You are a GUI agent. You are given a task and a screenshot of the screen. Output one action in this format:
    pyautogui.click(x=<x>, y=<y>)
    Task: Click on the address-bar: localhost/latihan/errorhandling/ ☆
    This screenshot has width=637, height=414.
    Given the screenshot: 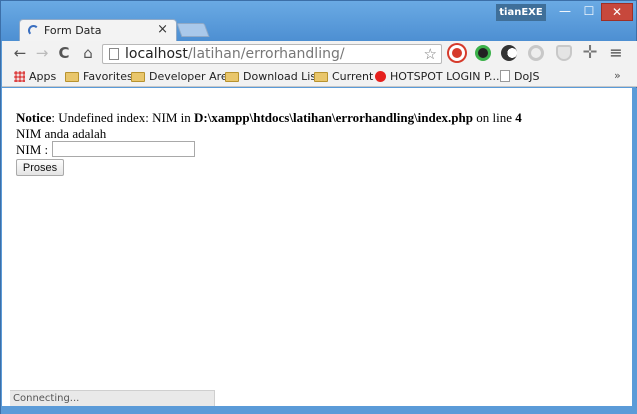 What is the action you would take?
    pyautogui.click(x=272, y=54)
    